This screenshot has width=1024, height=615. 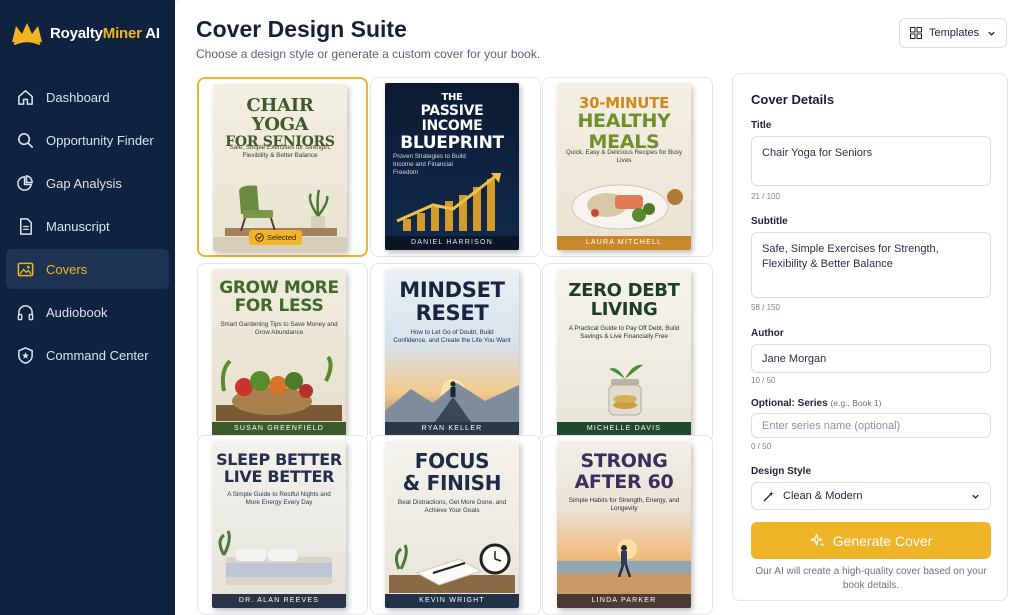 I want to click on cover-author: KEVIN WRIGHT, so click(x=452, y=601).